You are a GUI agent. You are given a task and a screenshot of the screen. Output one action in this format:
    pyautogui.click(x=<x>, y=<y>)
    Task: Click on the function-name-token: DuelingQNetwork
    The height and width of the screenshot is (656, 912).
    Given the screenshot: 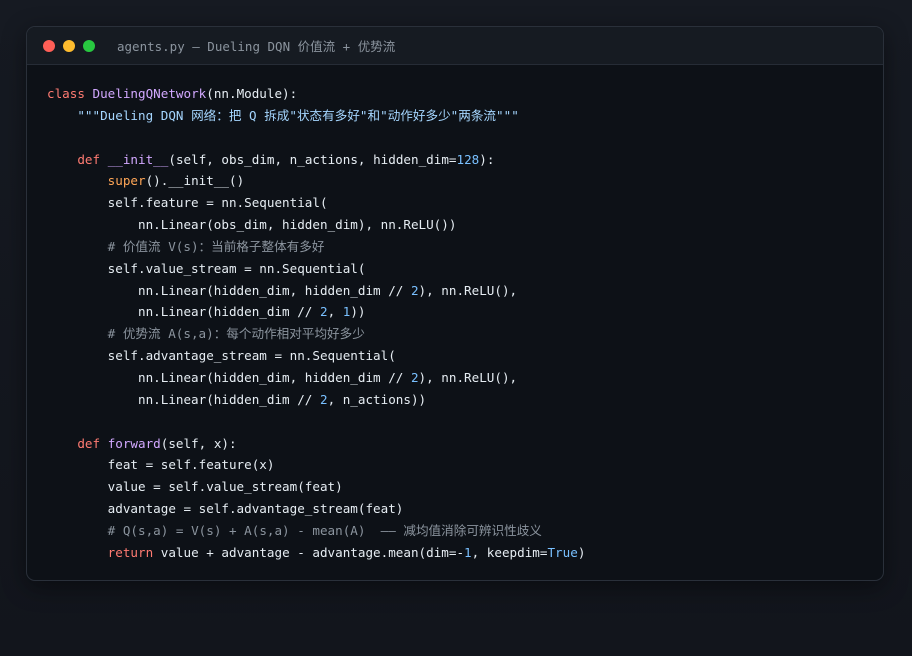 What is the action you would take?
    pyautogui.click(x=149, y=93)
    